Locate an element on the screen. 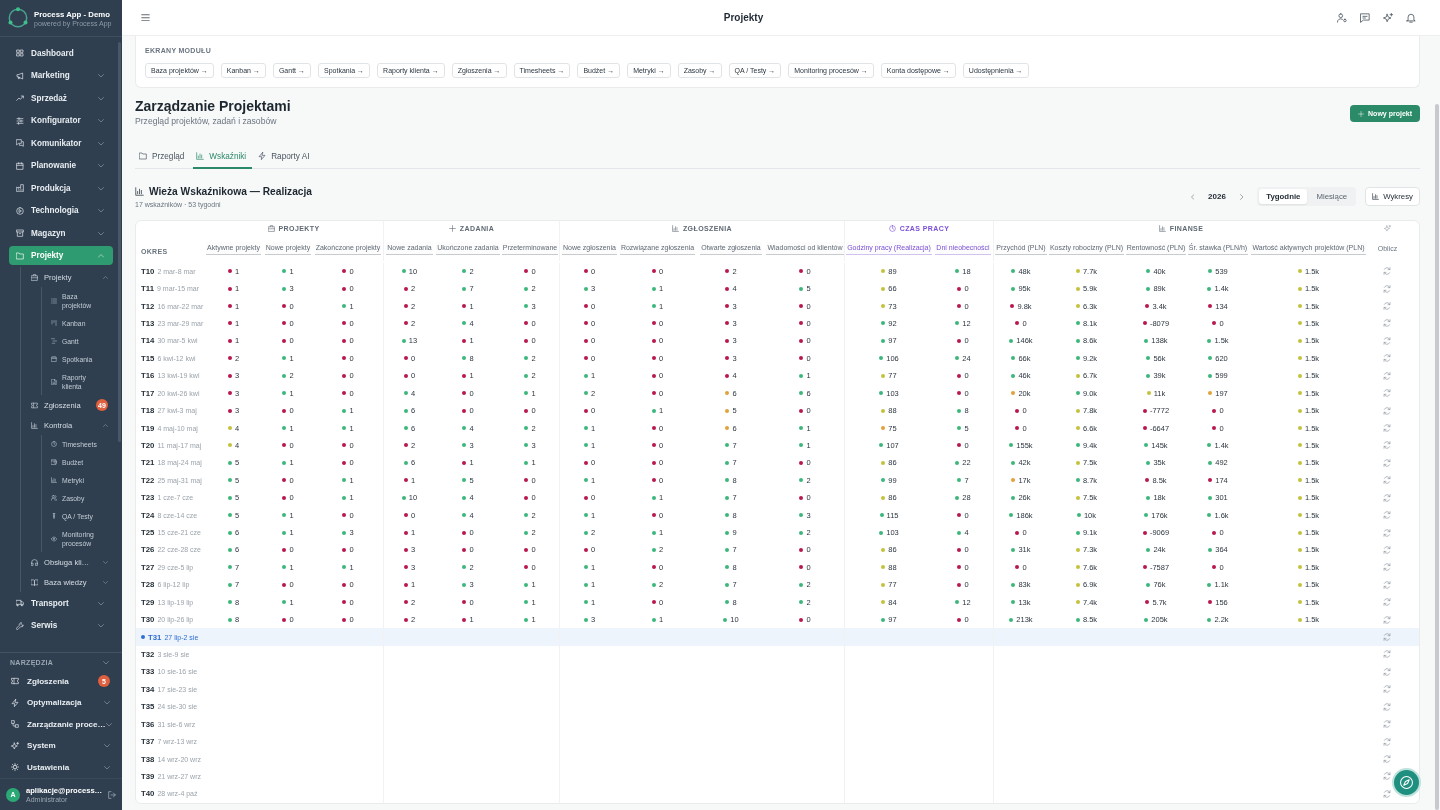  nav-item: Planowanie is located at coordinates (61, 166).